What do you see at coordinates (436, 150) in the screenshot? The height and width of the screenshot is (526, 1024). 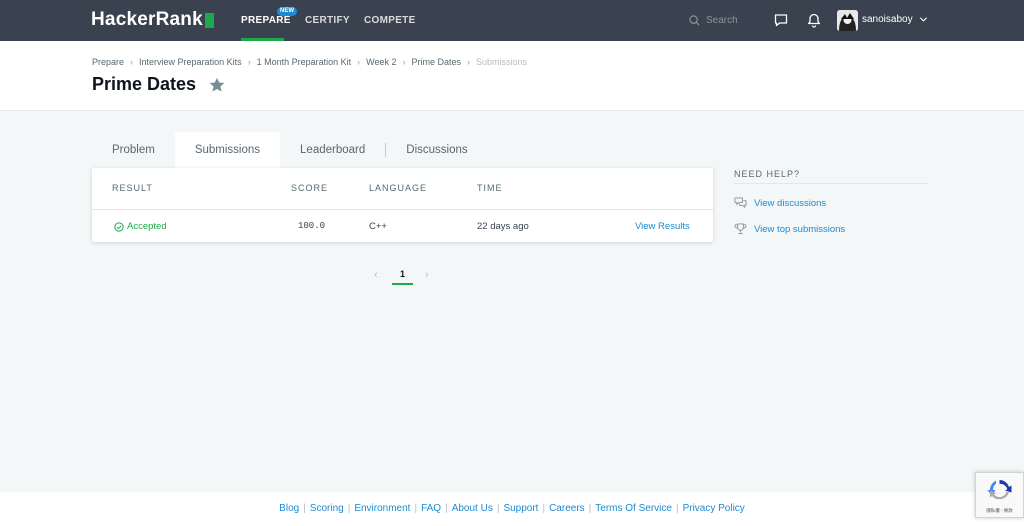 I see `tab-discussions: Discussions` at bounding box center [436, 150].